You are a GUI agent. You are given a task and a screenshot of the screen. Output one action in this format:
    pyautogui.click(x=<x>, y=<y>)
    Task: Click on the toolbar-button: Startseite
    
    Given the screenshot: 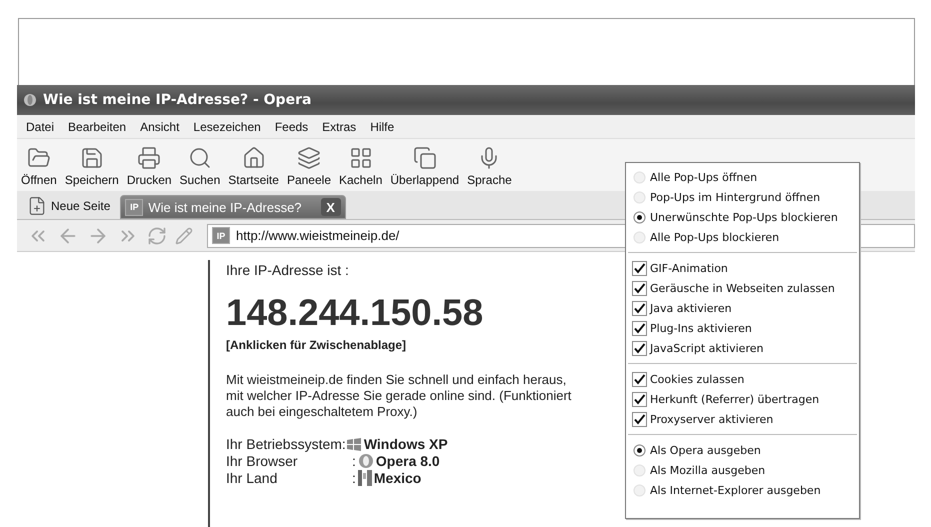 What is the action you would take?
    pyautogui.click(x=253, y=166)
    